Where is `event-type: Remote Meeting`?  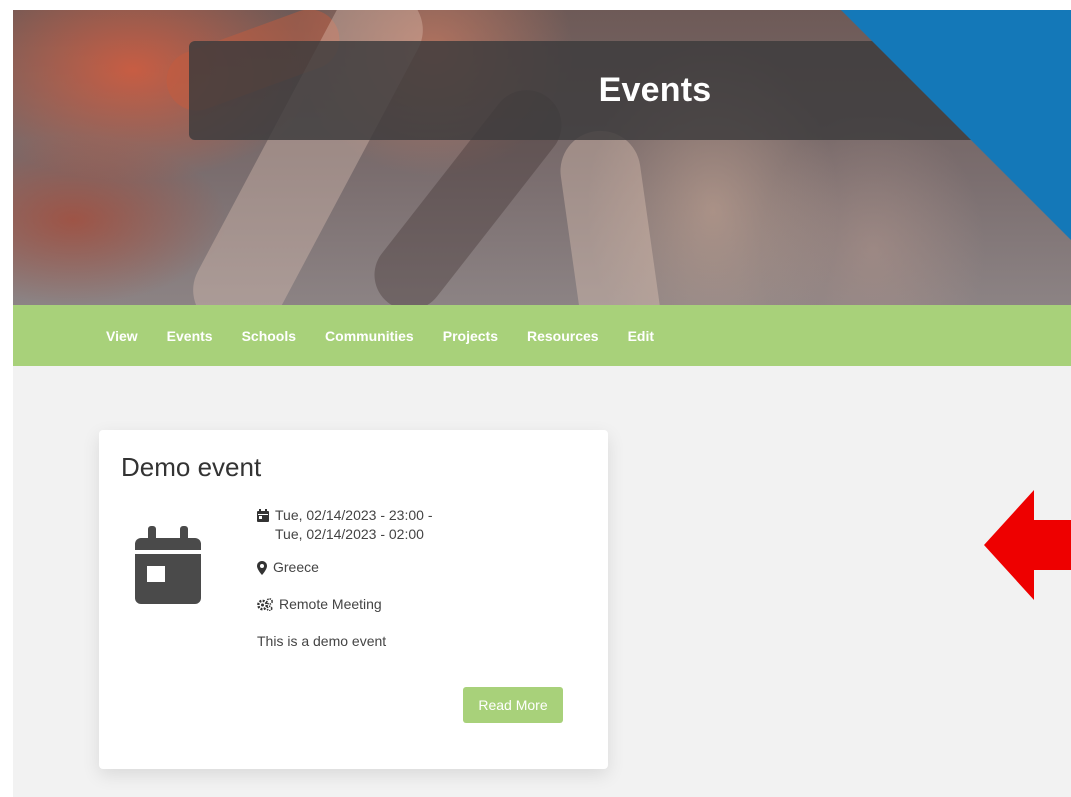
event-type: Remote Meeting is located at coordinates (417, 604).